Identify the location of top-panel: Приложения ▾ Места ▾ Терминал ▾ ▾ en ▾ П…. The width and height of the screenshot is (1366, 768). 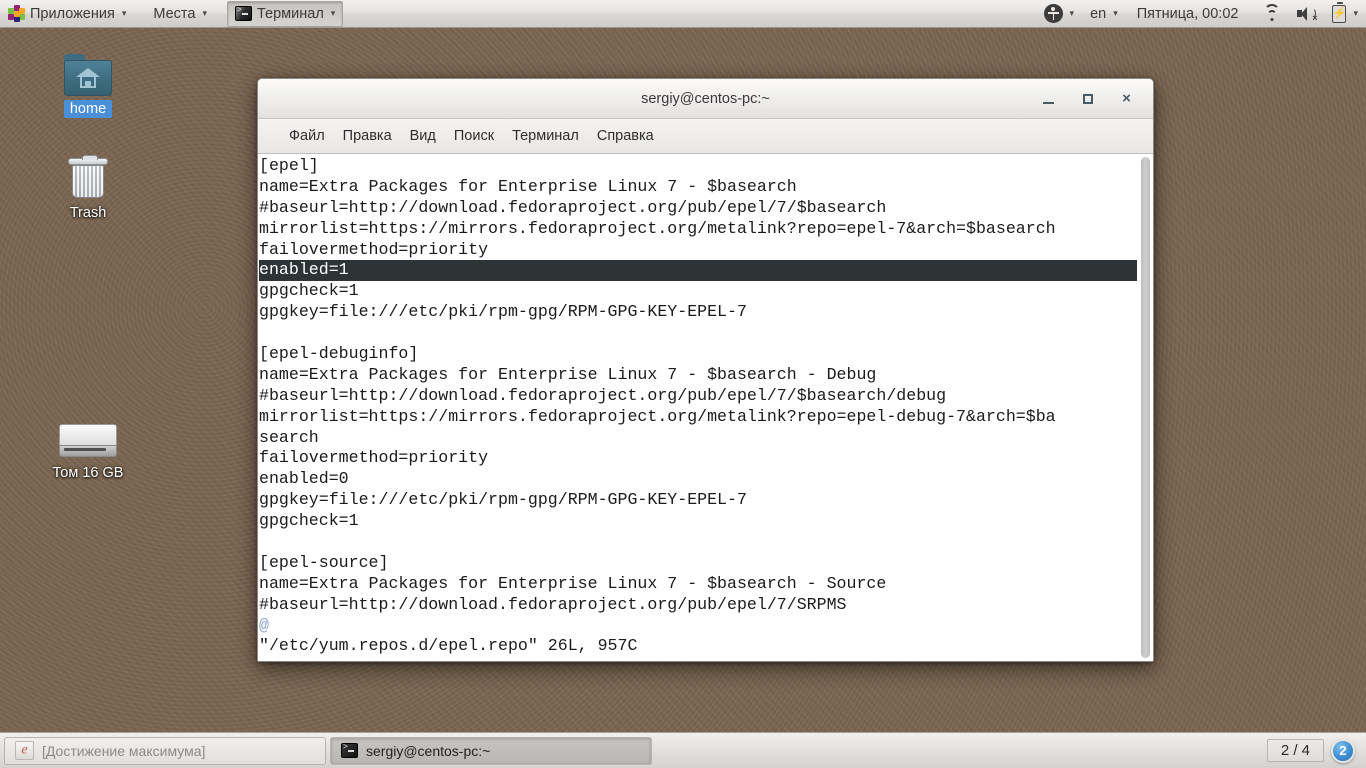
(683, 14).